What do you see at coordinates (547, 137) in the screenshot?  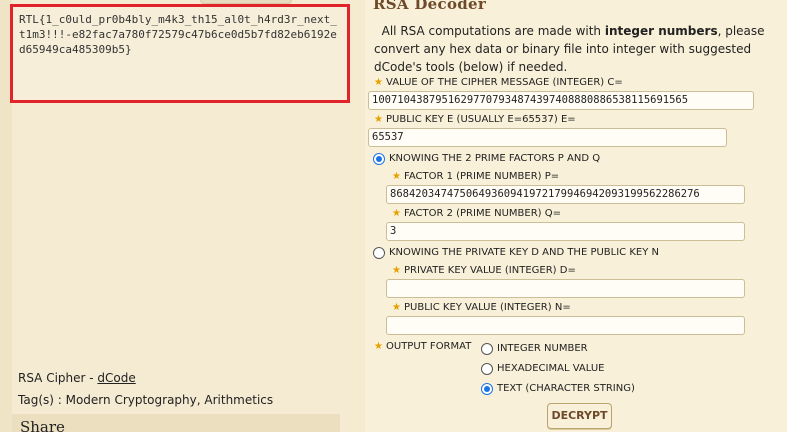 I see `pubkey-input: 65537` at bounding box center [547, 137].